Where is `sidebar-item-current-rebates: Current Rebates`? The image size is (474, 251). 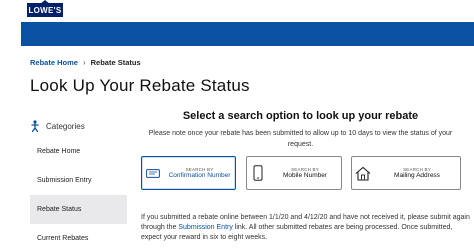 sidebar-item-current-rebates: Current Rebates is located at coordinates (78, 237).